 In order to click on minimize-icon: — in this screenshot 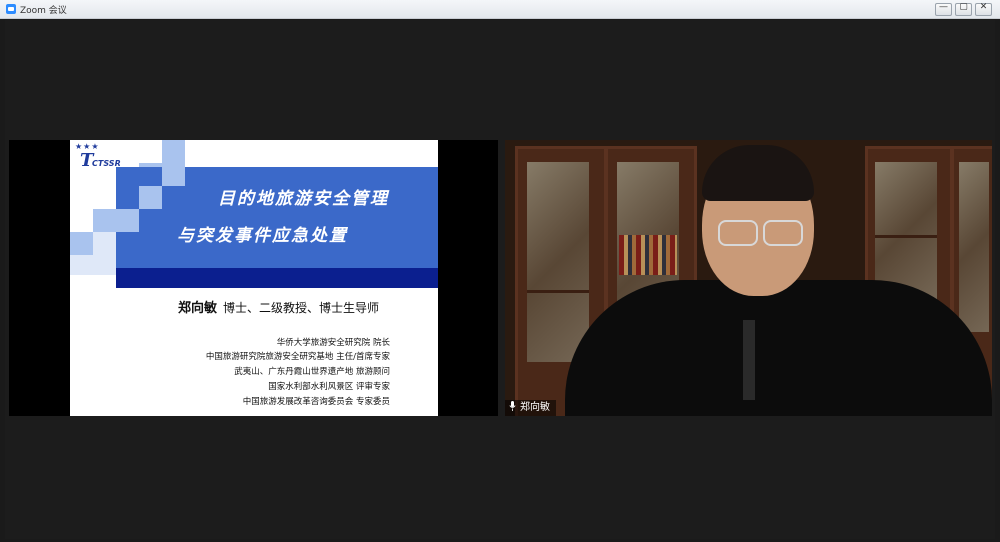, I will do `click(943, 7)`.